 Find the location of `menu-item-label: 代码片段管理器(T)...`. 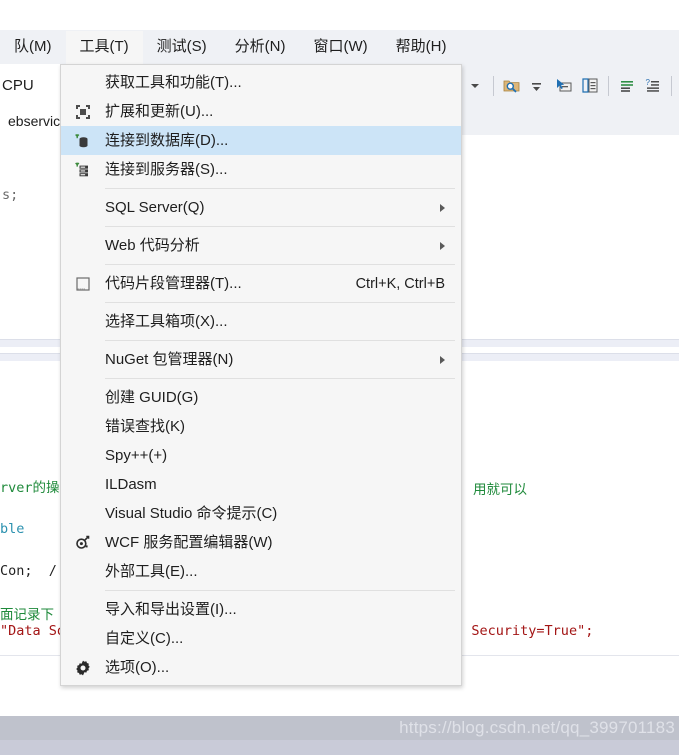

menu-item-label: 代码片段管理器(T)... is located at coordinates (173, 283).